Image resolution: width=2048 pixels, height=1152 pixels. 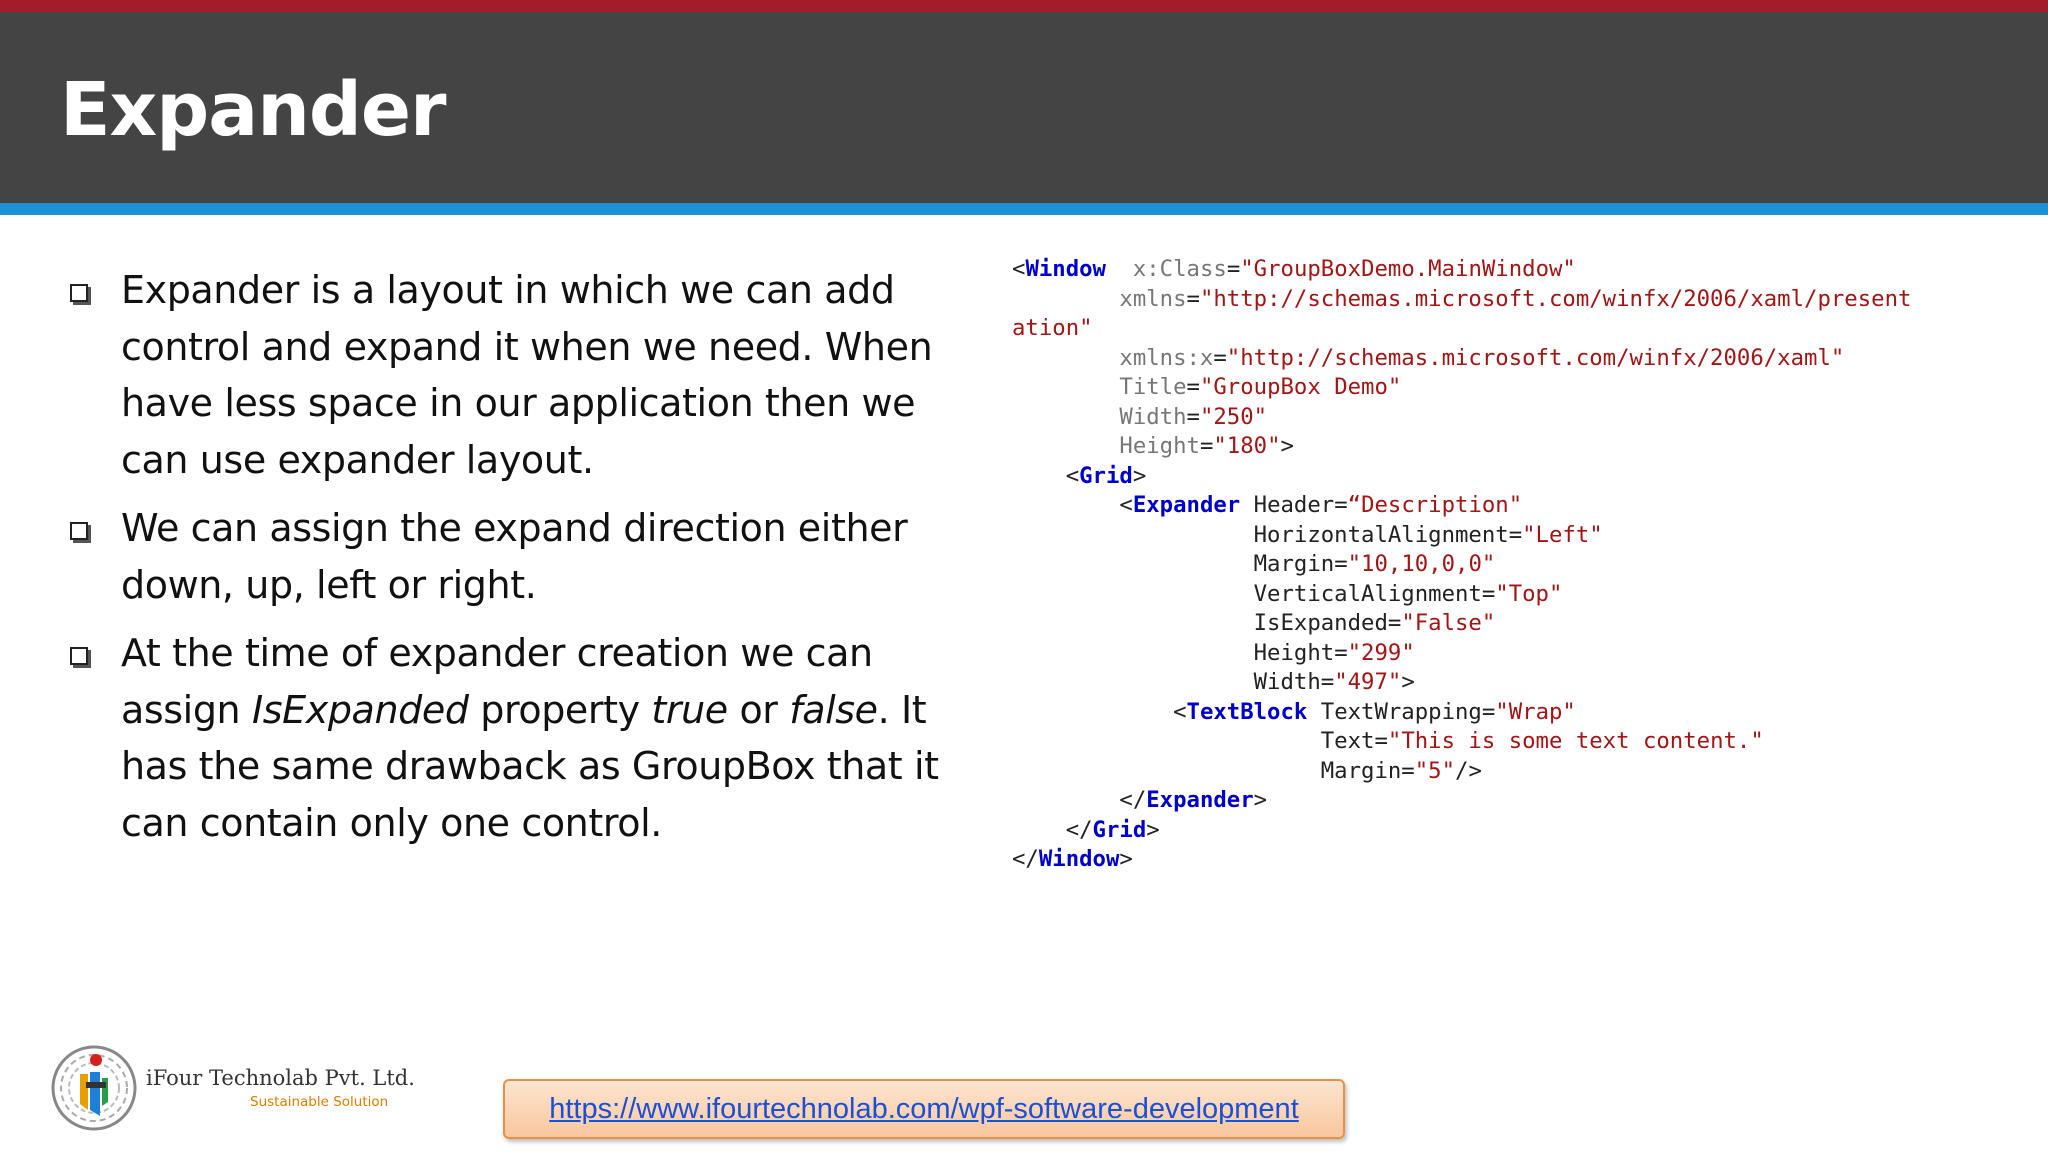 I want to click on code-token: Header, so click(x=1287, y=505).